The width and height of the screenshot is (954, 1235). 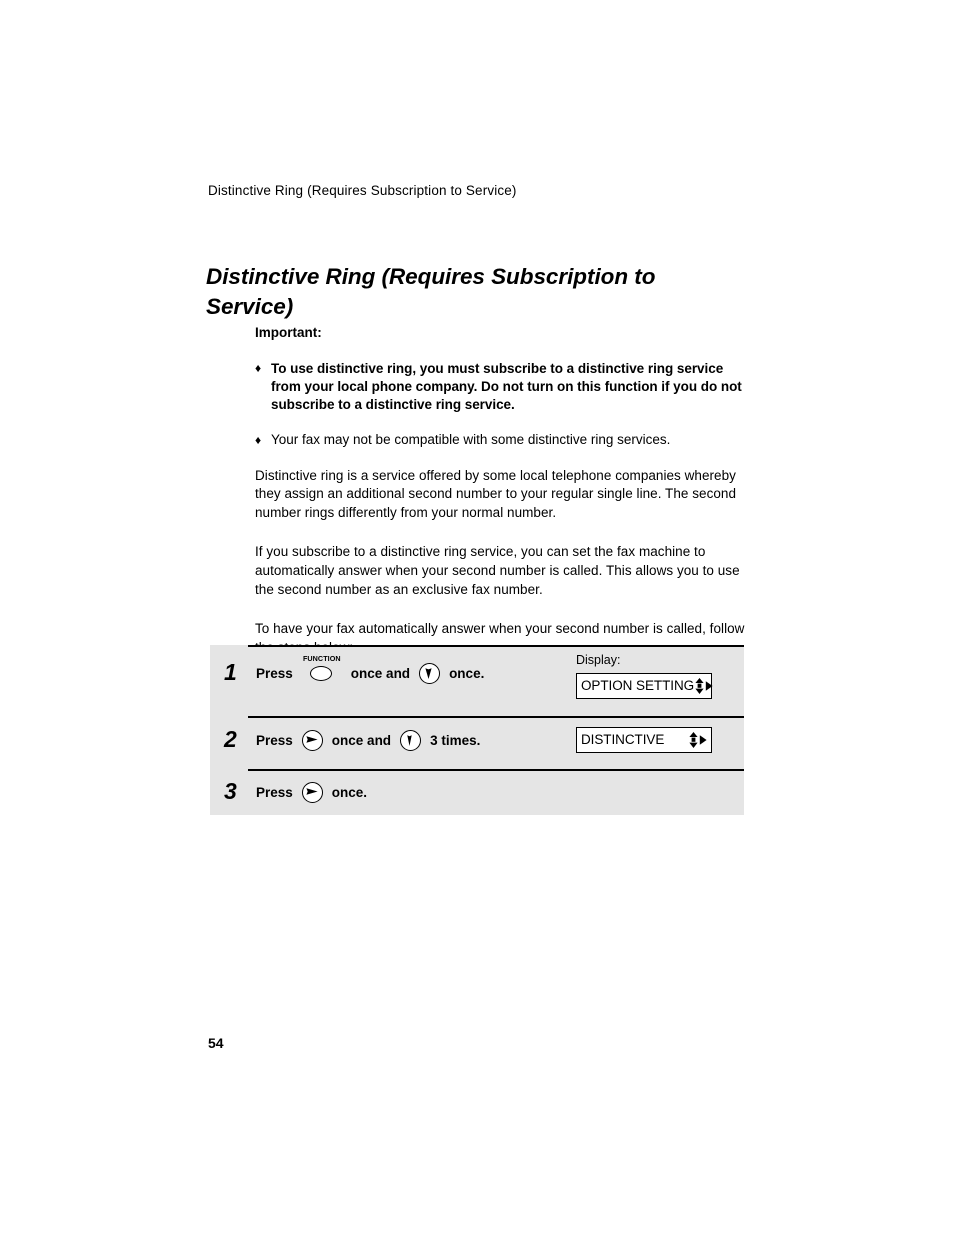 What do you see at coordinates (349, 792) in the screenshot?
I see `step-3-end-text: once.` at bounding box center [349, 792].